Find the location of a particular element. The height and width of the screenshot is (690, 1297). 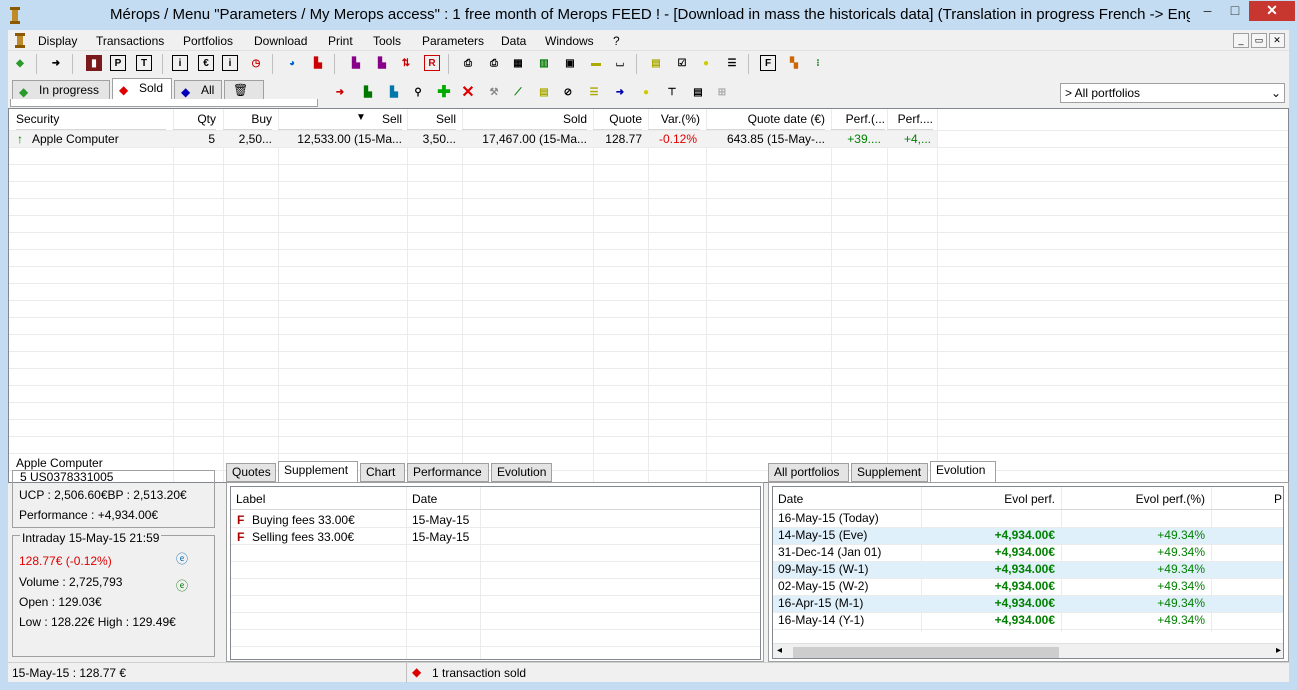

tab-evolution-right: Evolution is located at coordinates (963, 471).